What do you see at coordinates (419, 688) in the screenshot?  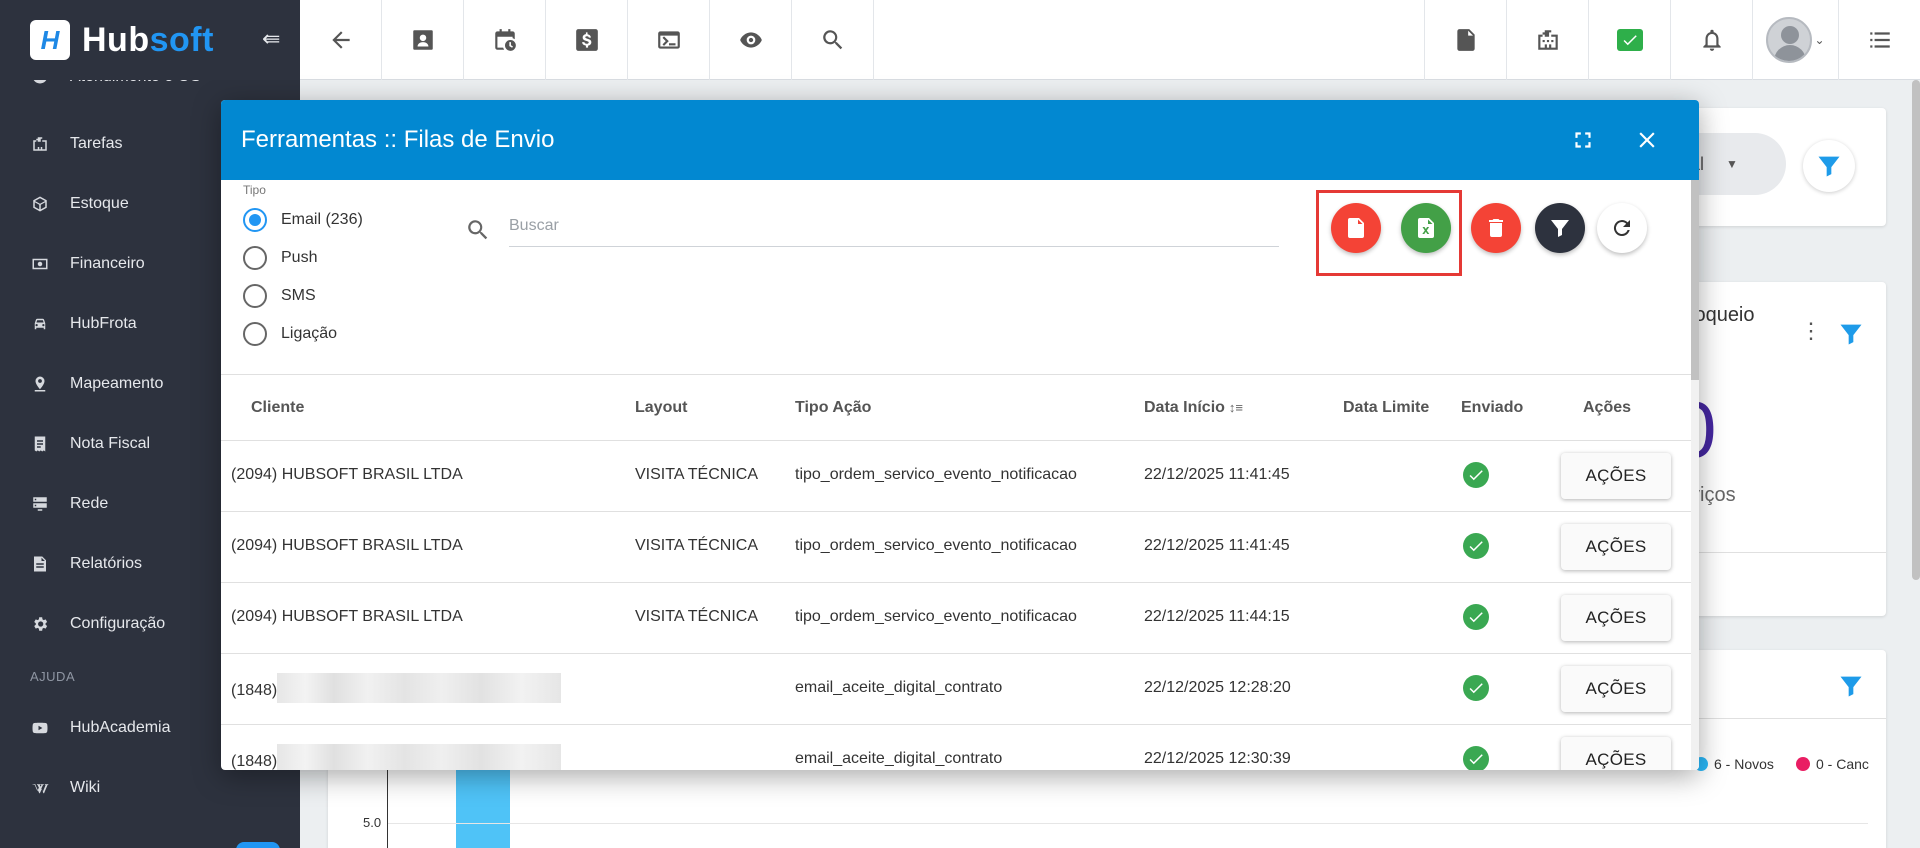 I see `redacted-text` at bounding box center [419, 688].